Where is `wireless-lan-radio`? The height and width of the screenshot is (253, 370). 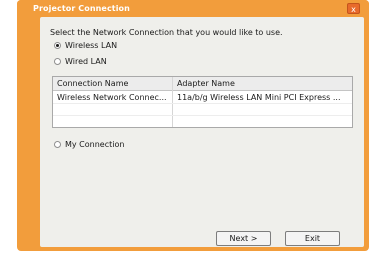
wireless-lan-radio is located at coordinates (57, 45).